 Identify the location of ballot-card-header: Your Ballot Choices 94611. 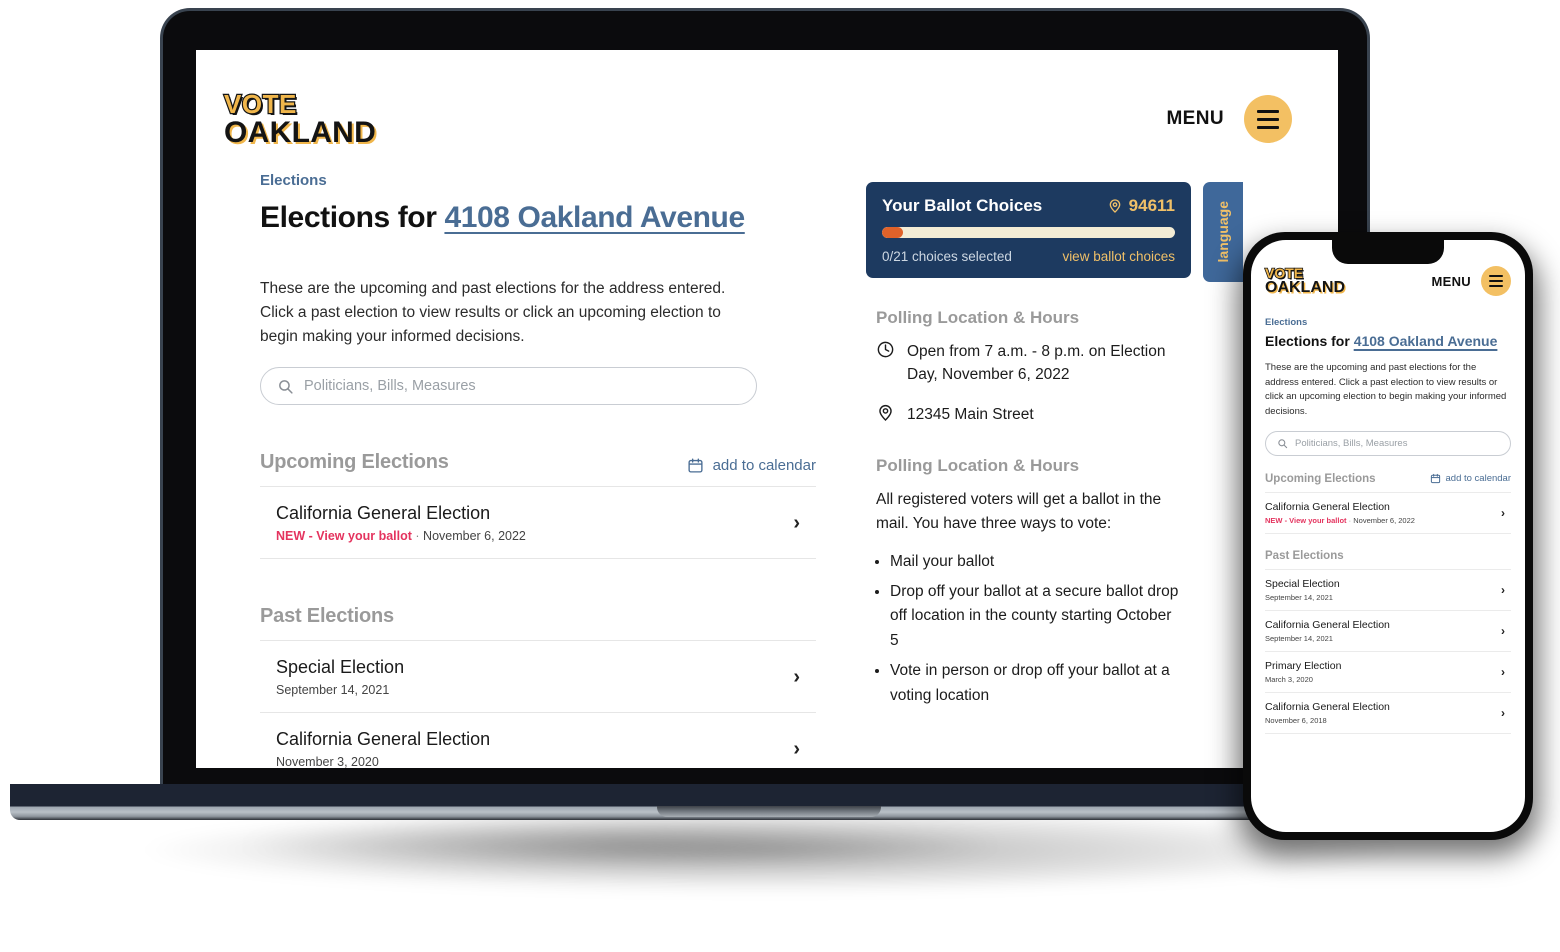
(1028, 206).